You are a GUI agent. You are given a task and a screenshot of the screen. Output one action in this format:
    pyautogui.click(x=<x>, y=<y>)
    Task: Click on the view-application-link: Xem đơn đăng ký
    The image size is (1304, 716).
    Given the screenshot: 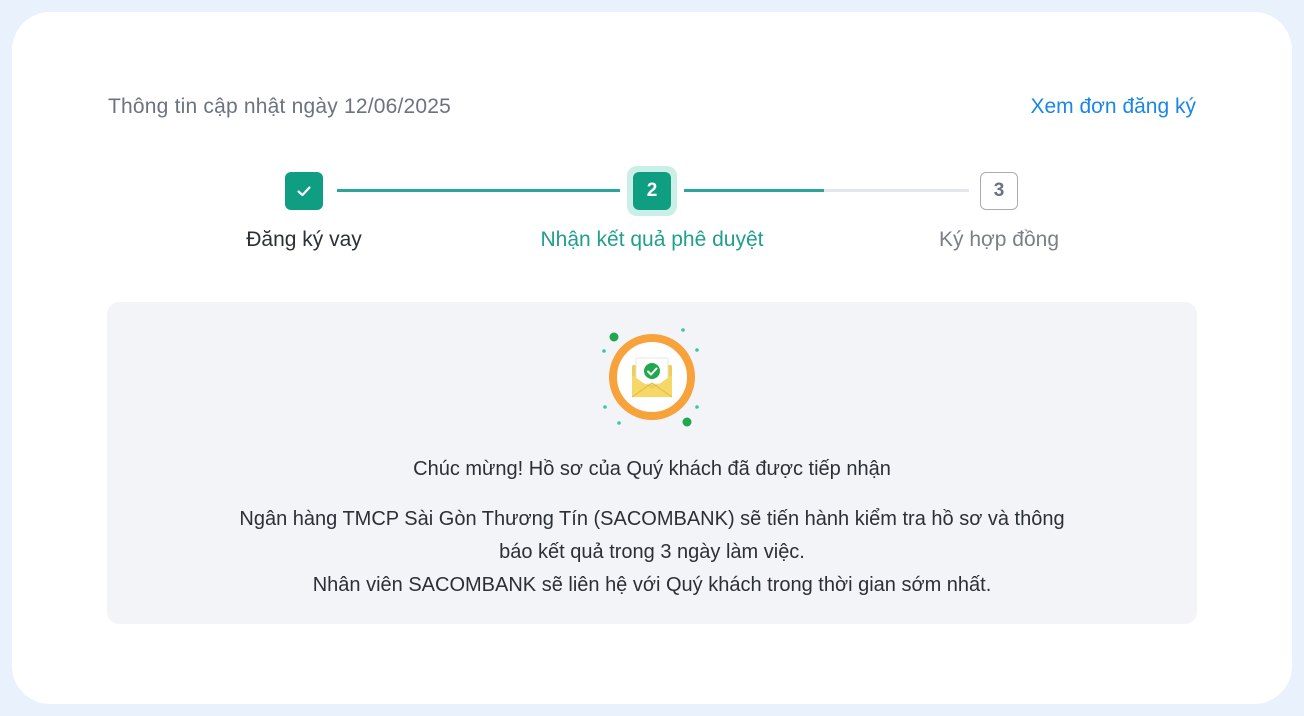 What is the action you would take?
    pyautogui.click(x=1113, y=107)
    